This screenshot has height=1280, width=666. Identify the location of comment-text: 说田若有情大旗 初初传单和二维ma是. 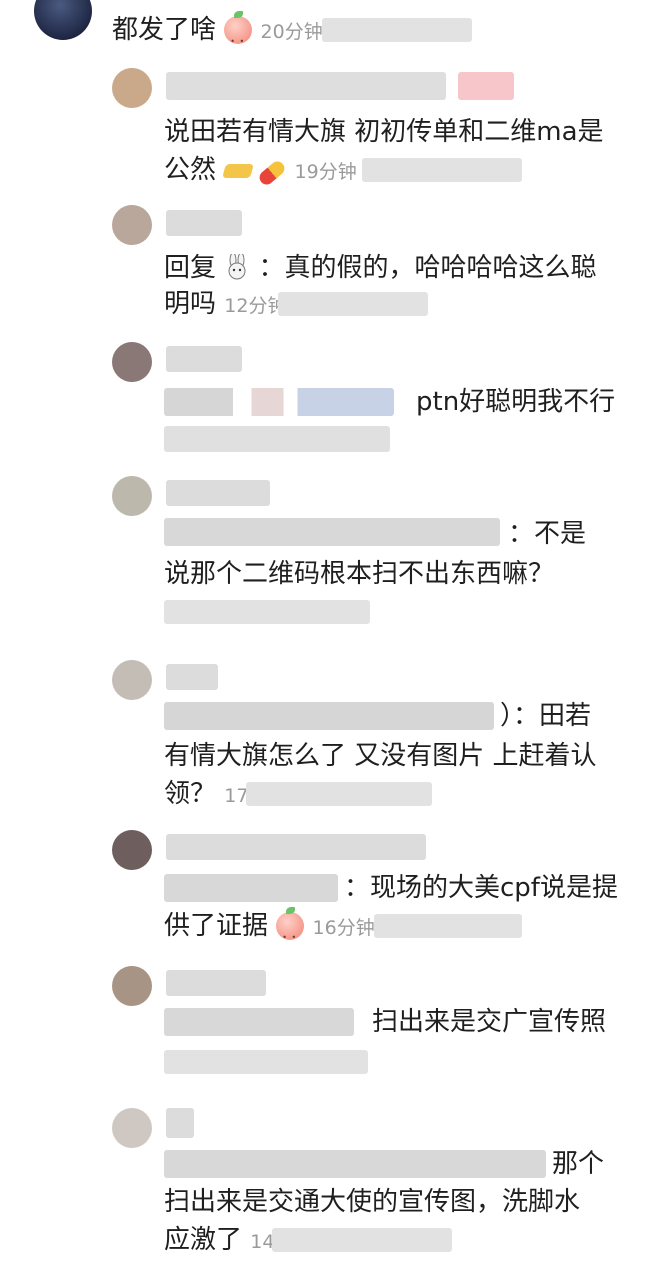
(384, 132).